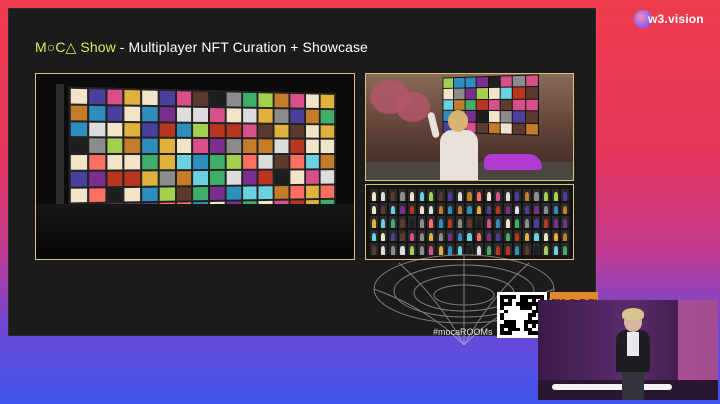 Image resolution: width=720 pixels, height=404 pixels. What do you see at coordinates (75, 47) in the screenshot?
I see `slide-title-brand: M○C△ Show` at bounding box center [75, 47].